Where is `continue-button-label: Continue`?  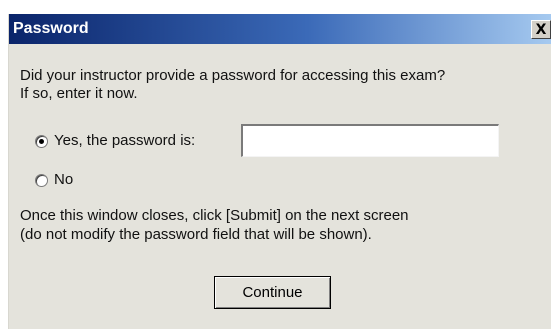 continue-button-label: Continue is located at coordinates (272, 292).